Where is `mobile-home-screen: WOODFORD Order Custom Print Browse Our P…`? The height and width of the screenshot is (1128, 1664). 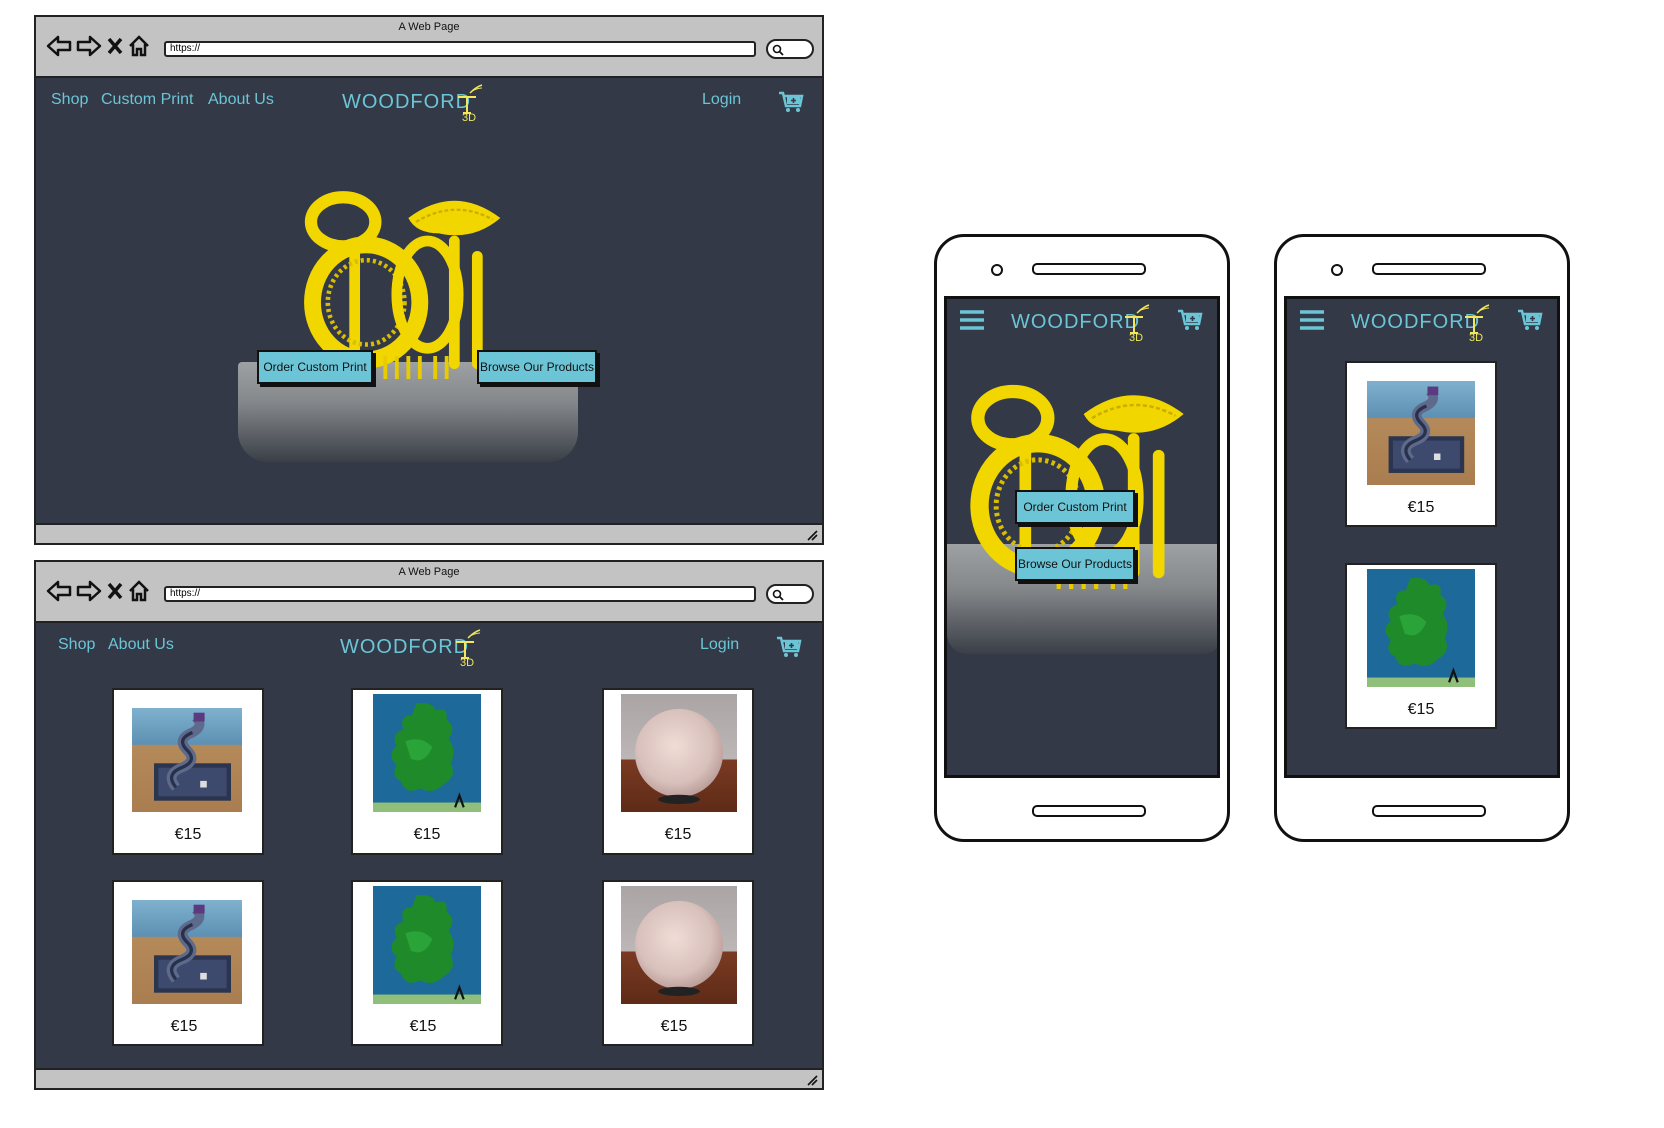
mobile-home-screen: WOODFORD Order Custom Print Browse Our P… is located at coordinates (1082, 537).